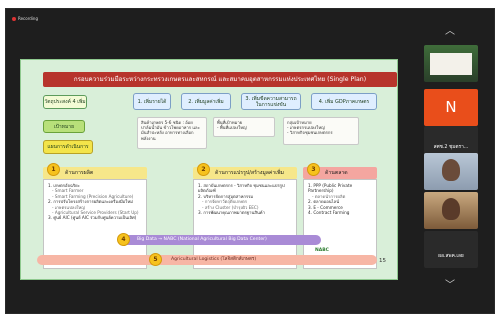 Image resolution: width=501 pixels, height=322 pixels. Describe the element at coordinates (203, 169) in the screenshot. I see `step-number: 2` at that location.